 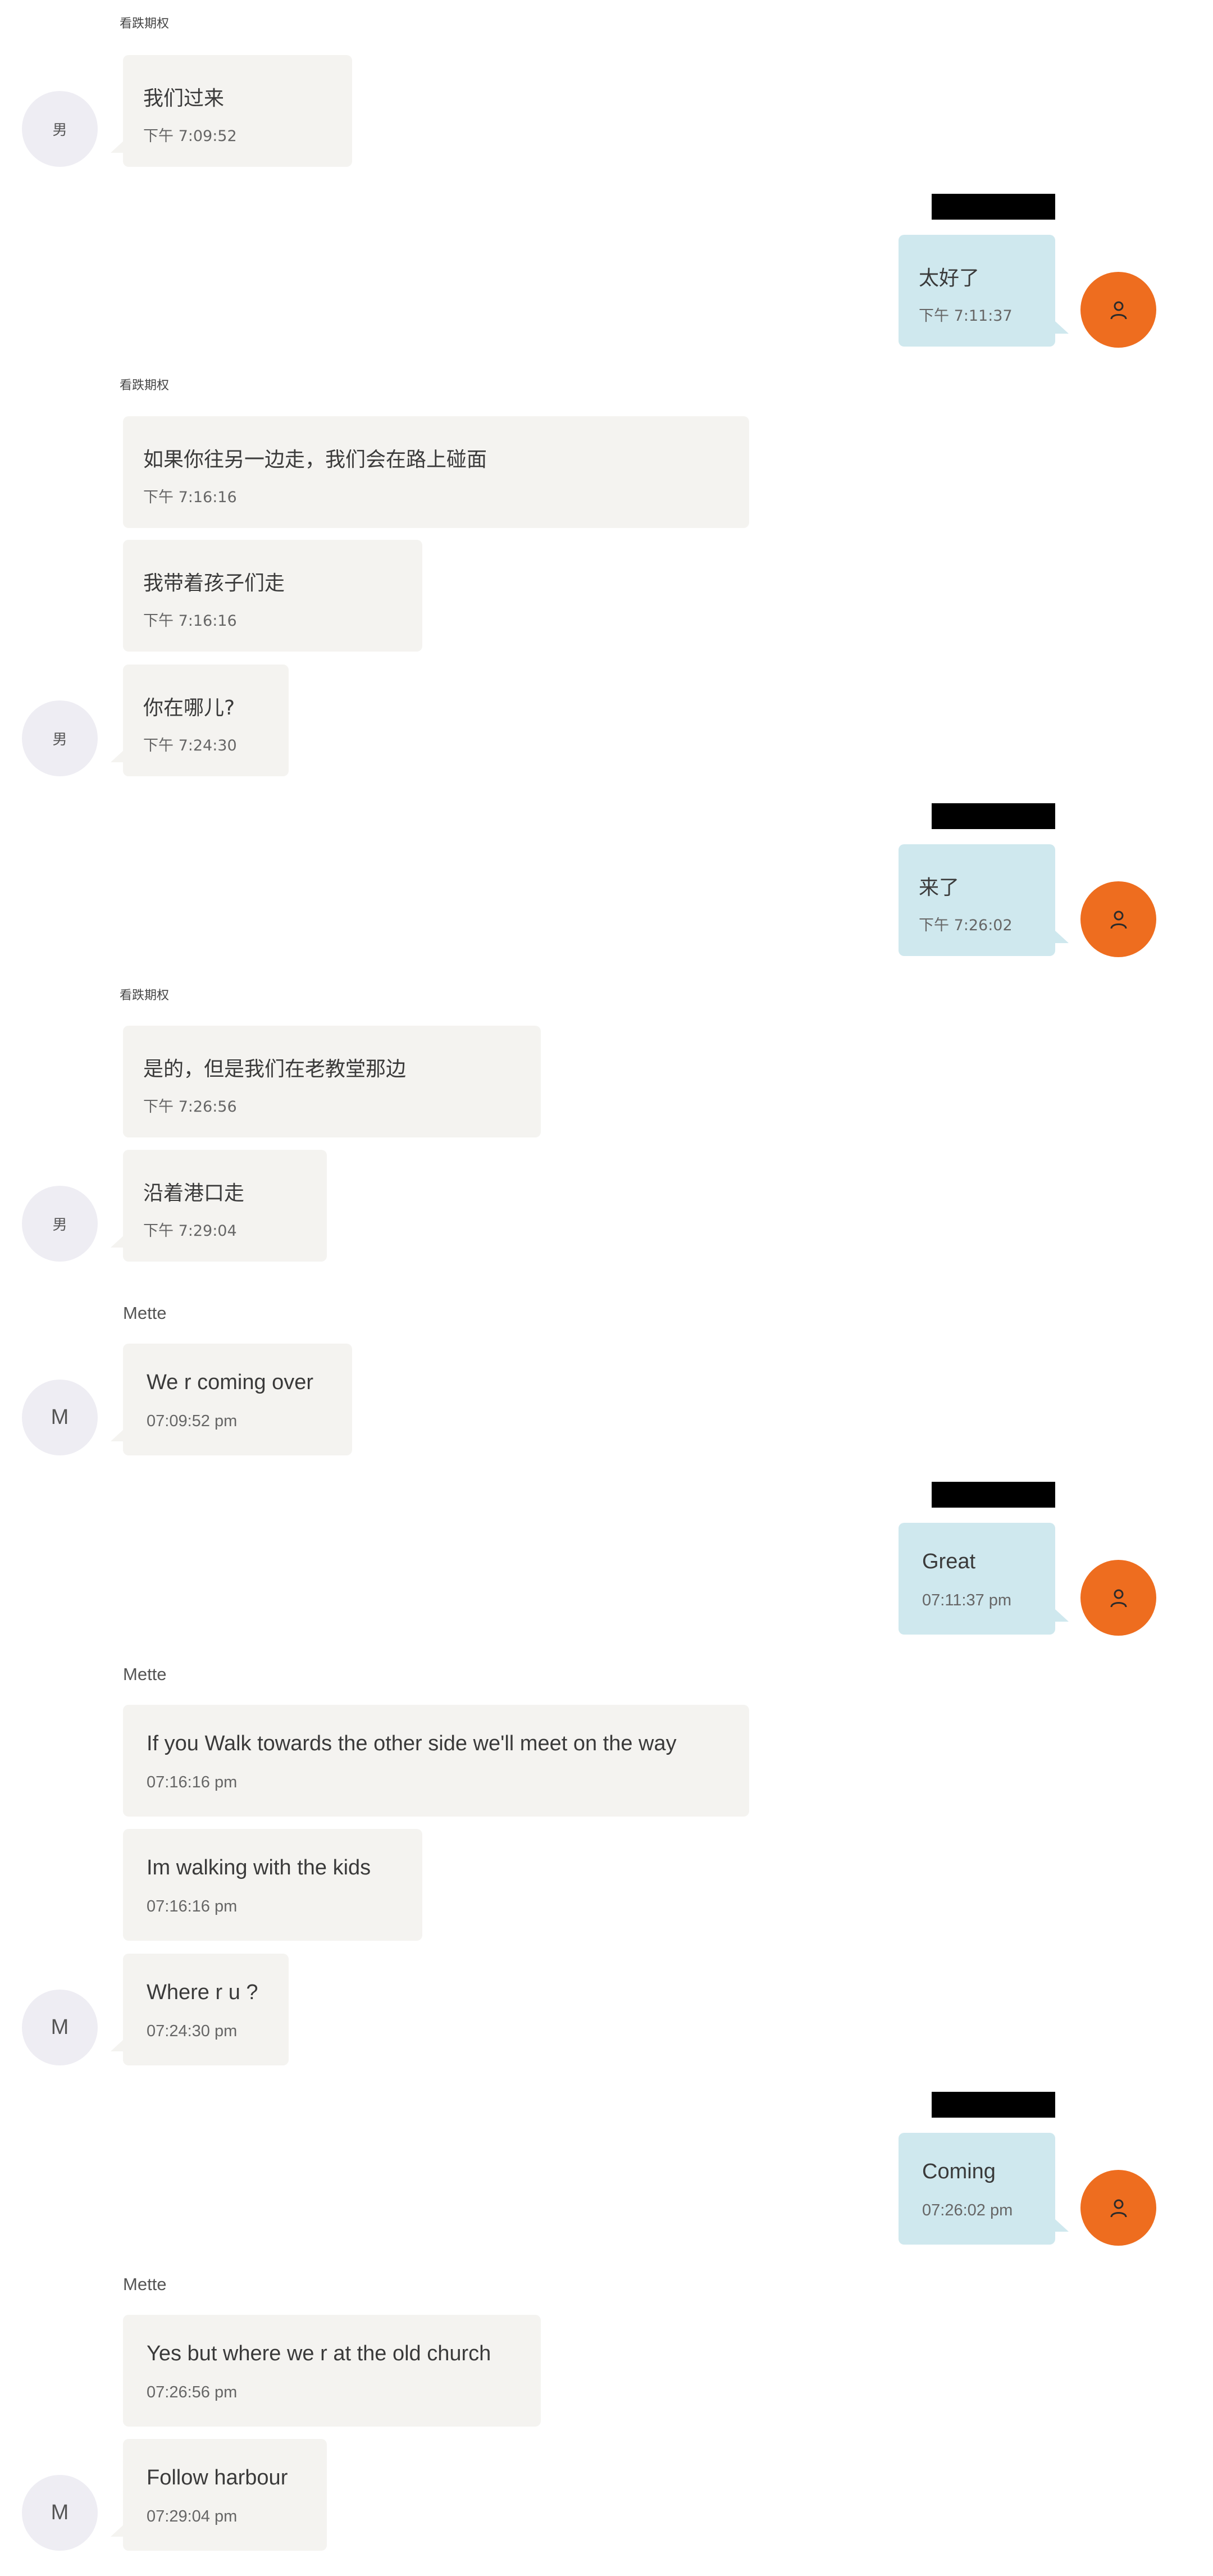 I want to click on message-timestamp: 07:09:52 pm, so click(x=192, y=1421).